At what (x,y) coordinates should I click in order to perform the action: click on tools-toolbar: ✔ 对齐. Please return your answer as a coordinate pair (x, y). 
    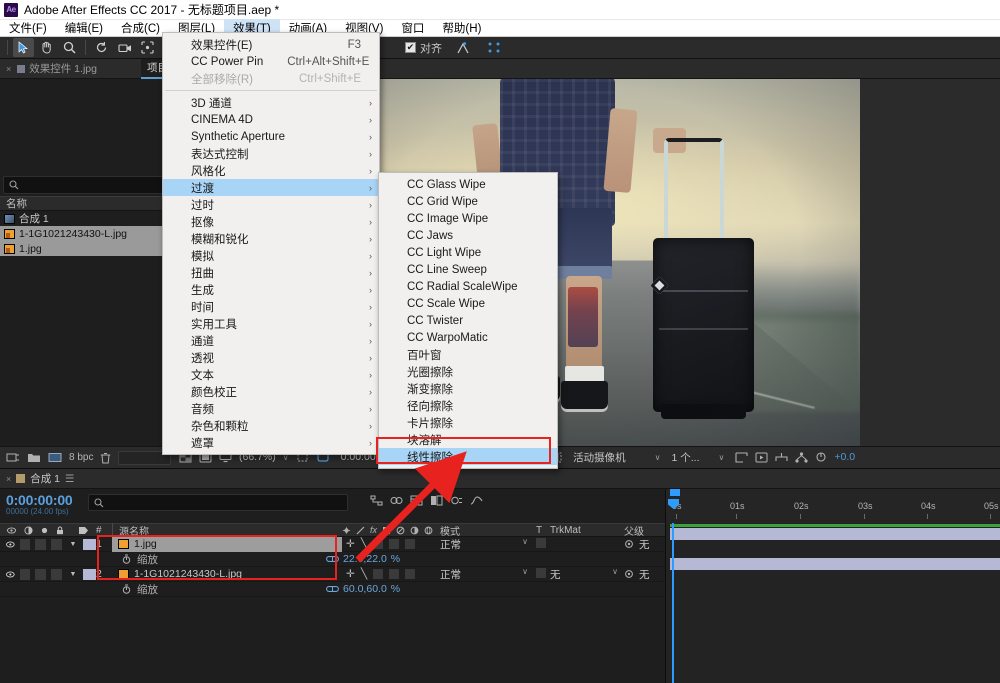
    Looking at the image, I should click on (500, 48).